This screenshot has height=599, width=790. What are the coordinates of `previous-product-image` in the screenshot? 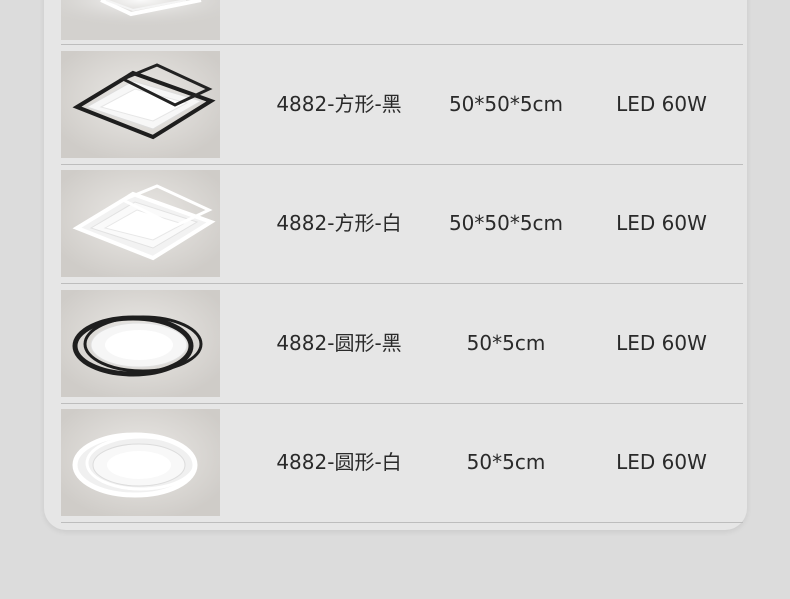 It's located at (140, 20).